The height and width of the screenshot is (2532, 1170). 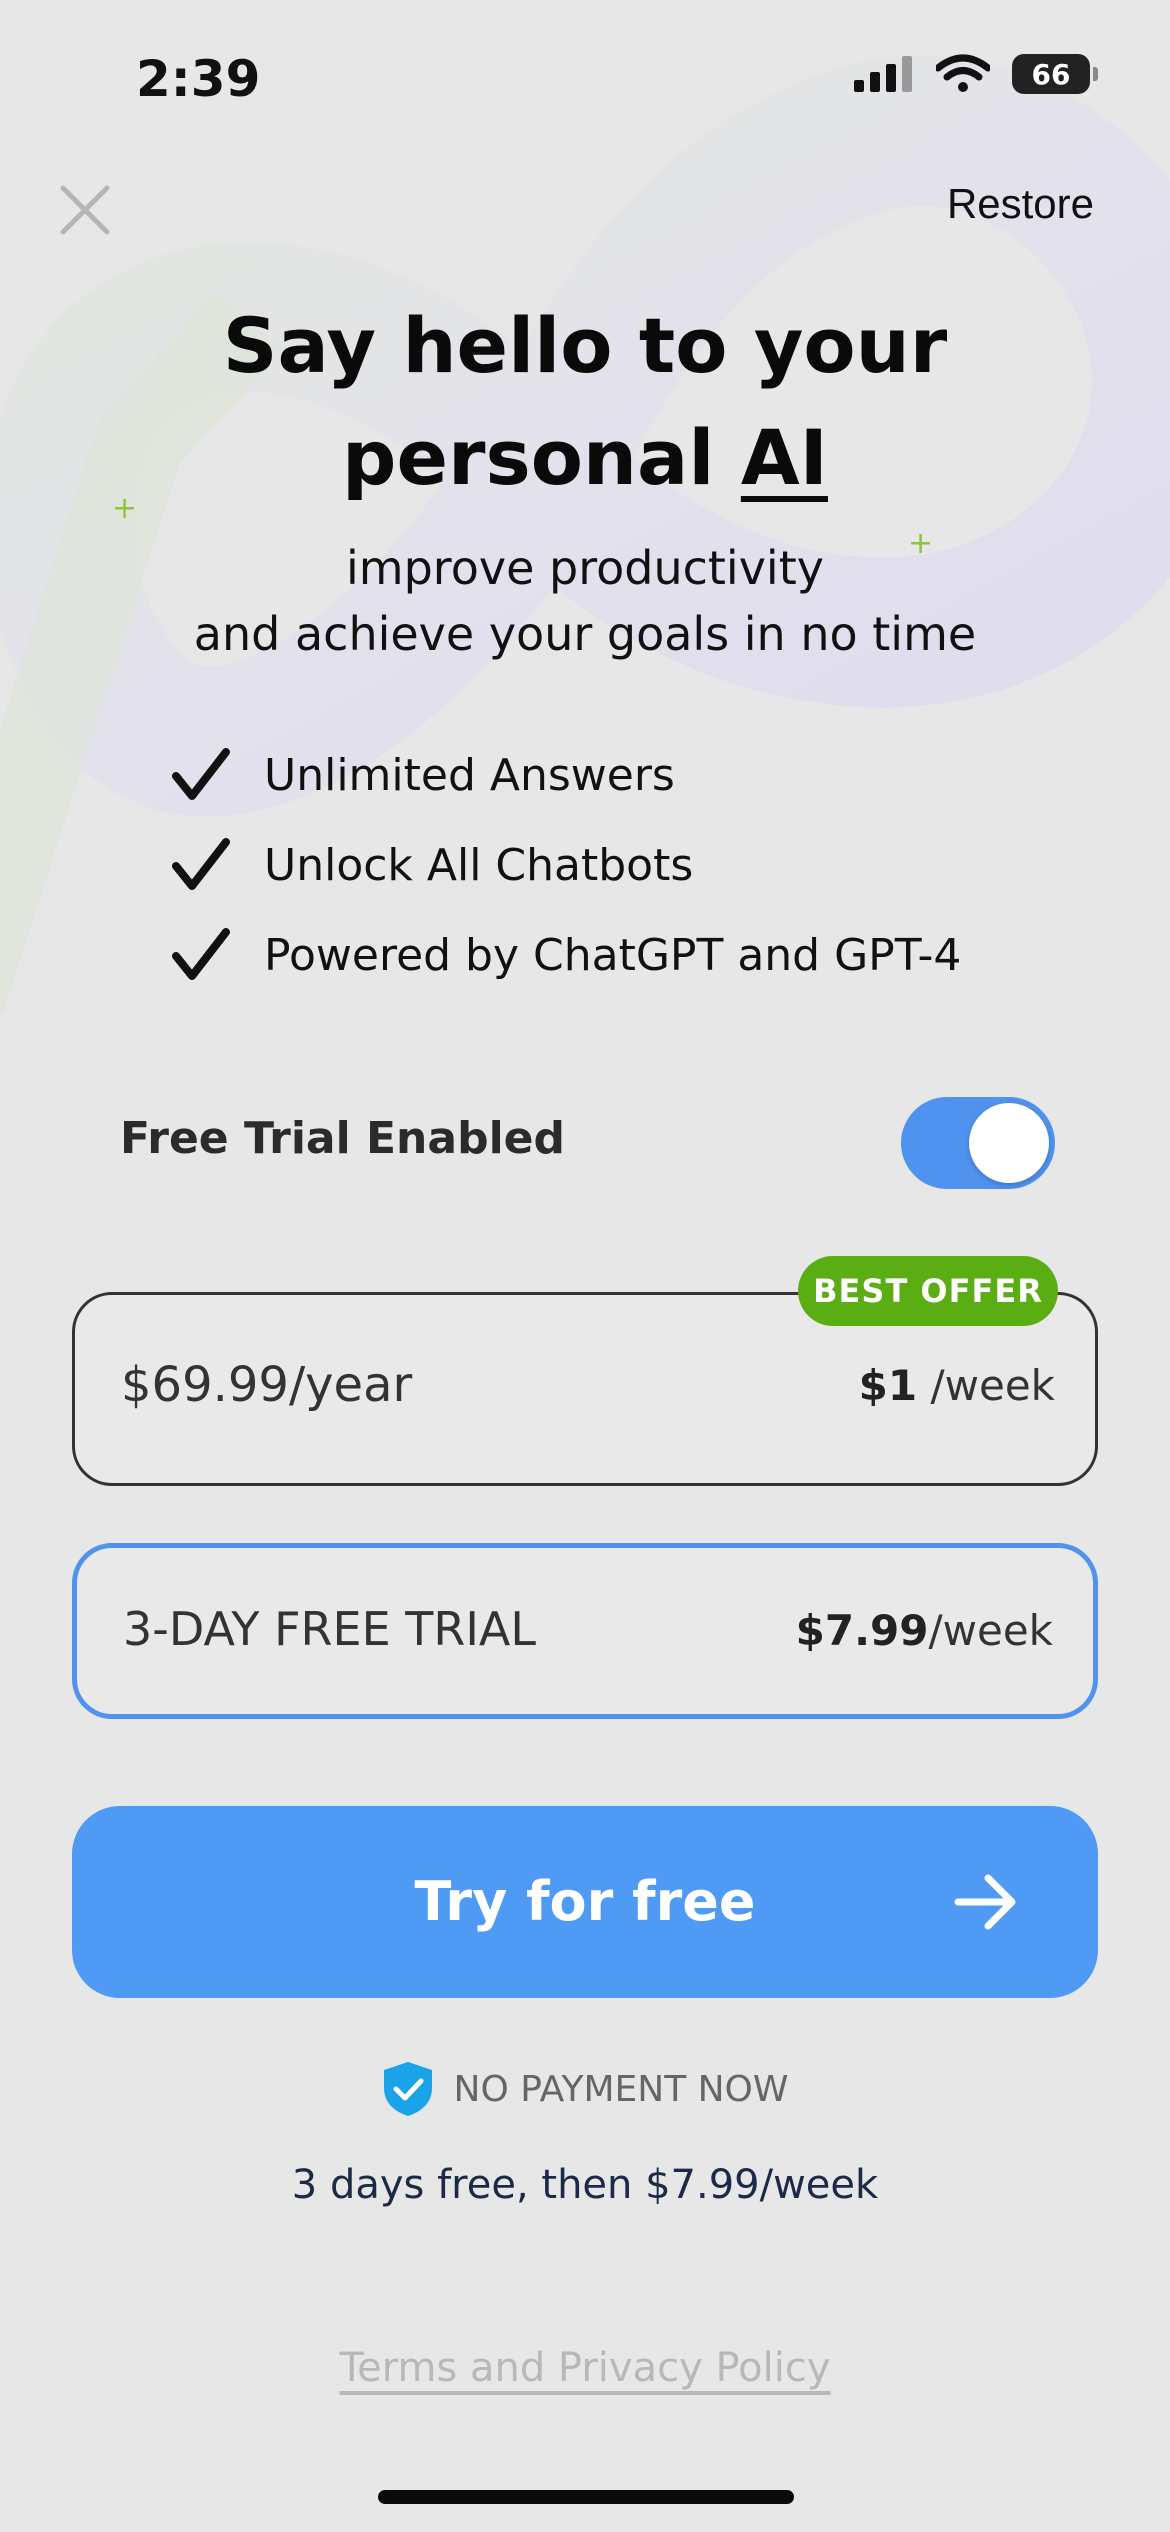 I want to click on cellular-signal-icon, so click(x=883, y=74).